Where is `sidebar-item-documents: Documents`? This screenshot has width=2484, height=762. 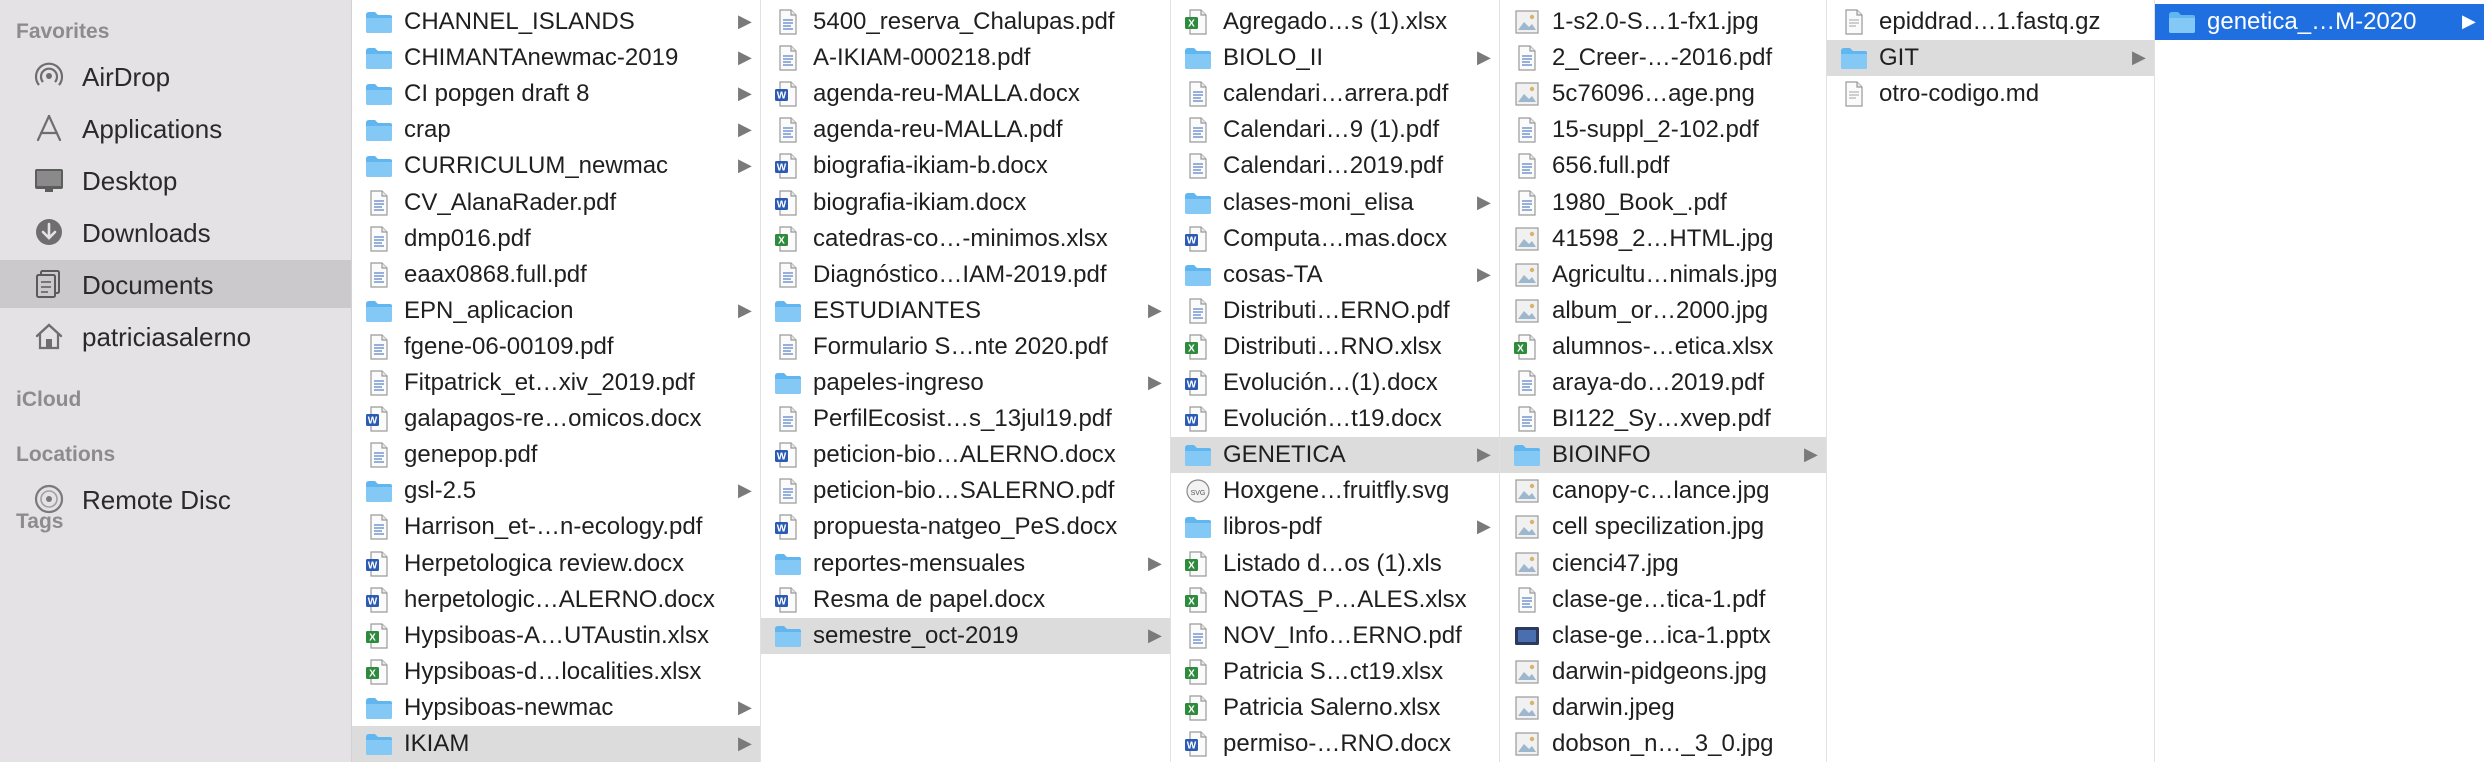 sidebar-item-documents: Documents is located at coordinates (175, 284).